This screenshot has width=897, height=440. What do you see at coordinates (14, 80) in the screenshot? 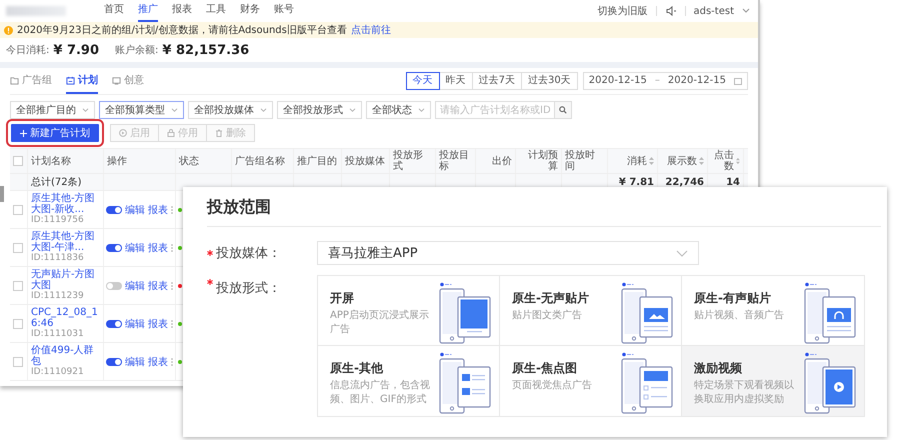
I see `folder-icon` at bounding box center [14, 80].